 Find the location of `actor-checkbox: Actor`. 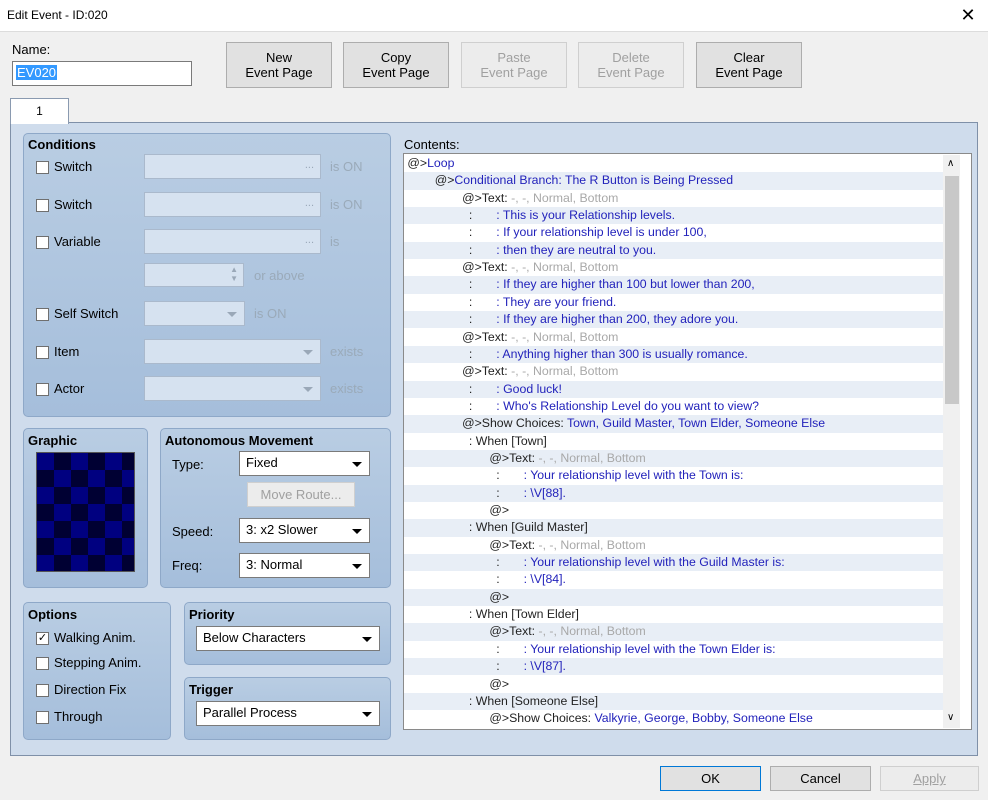

actor-checkbox: Actor is located at coordinates (60, 389).